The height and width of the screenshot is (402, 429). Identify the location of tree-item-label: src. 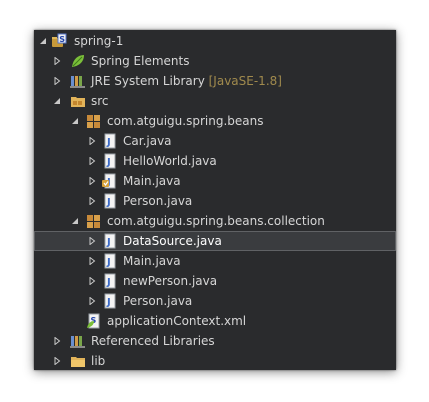
(100, 101).